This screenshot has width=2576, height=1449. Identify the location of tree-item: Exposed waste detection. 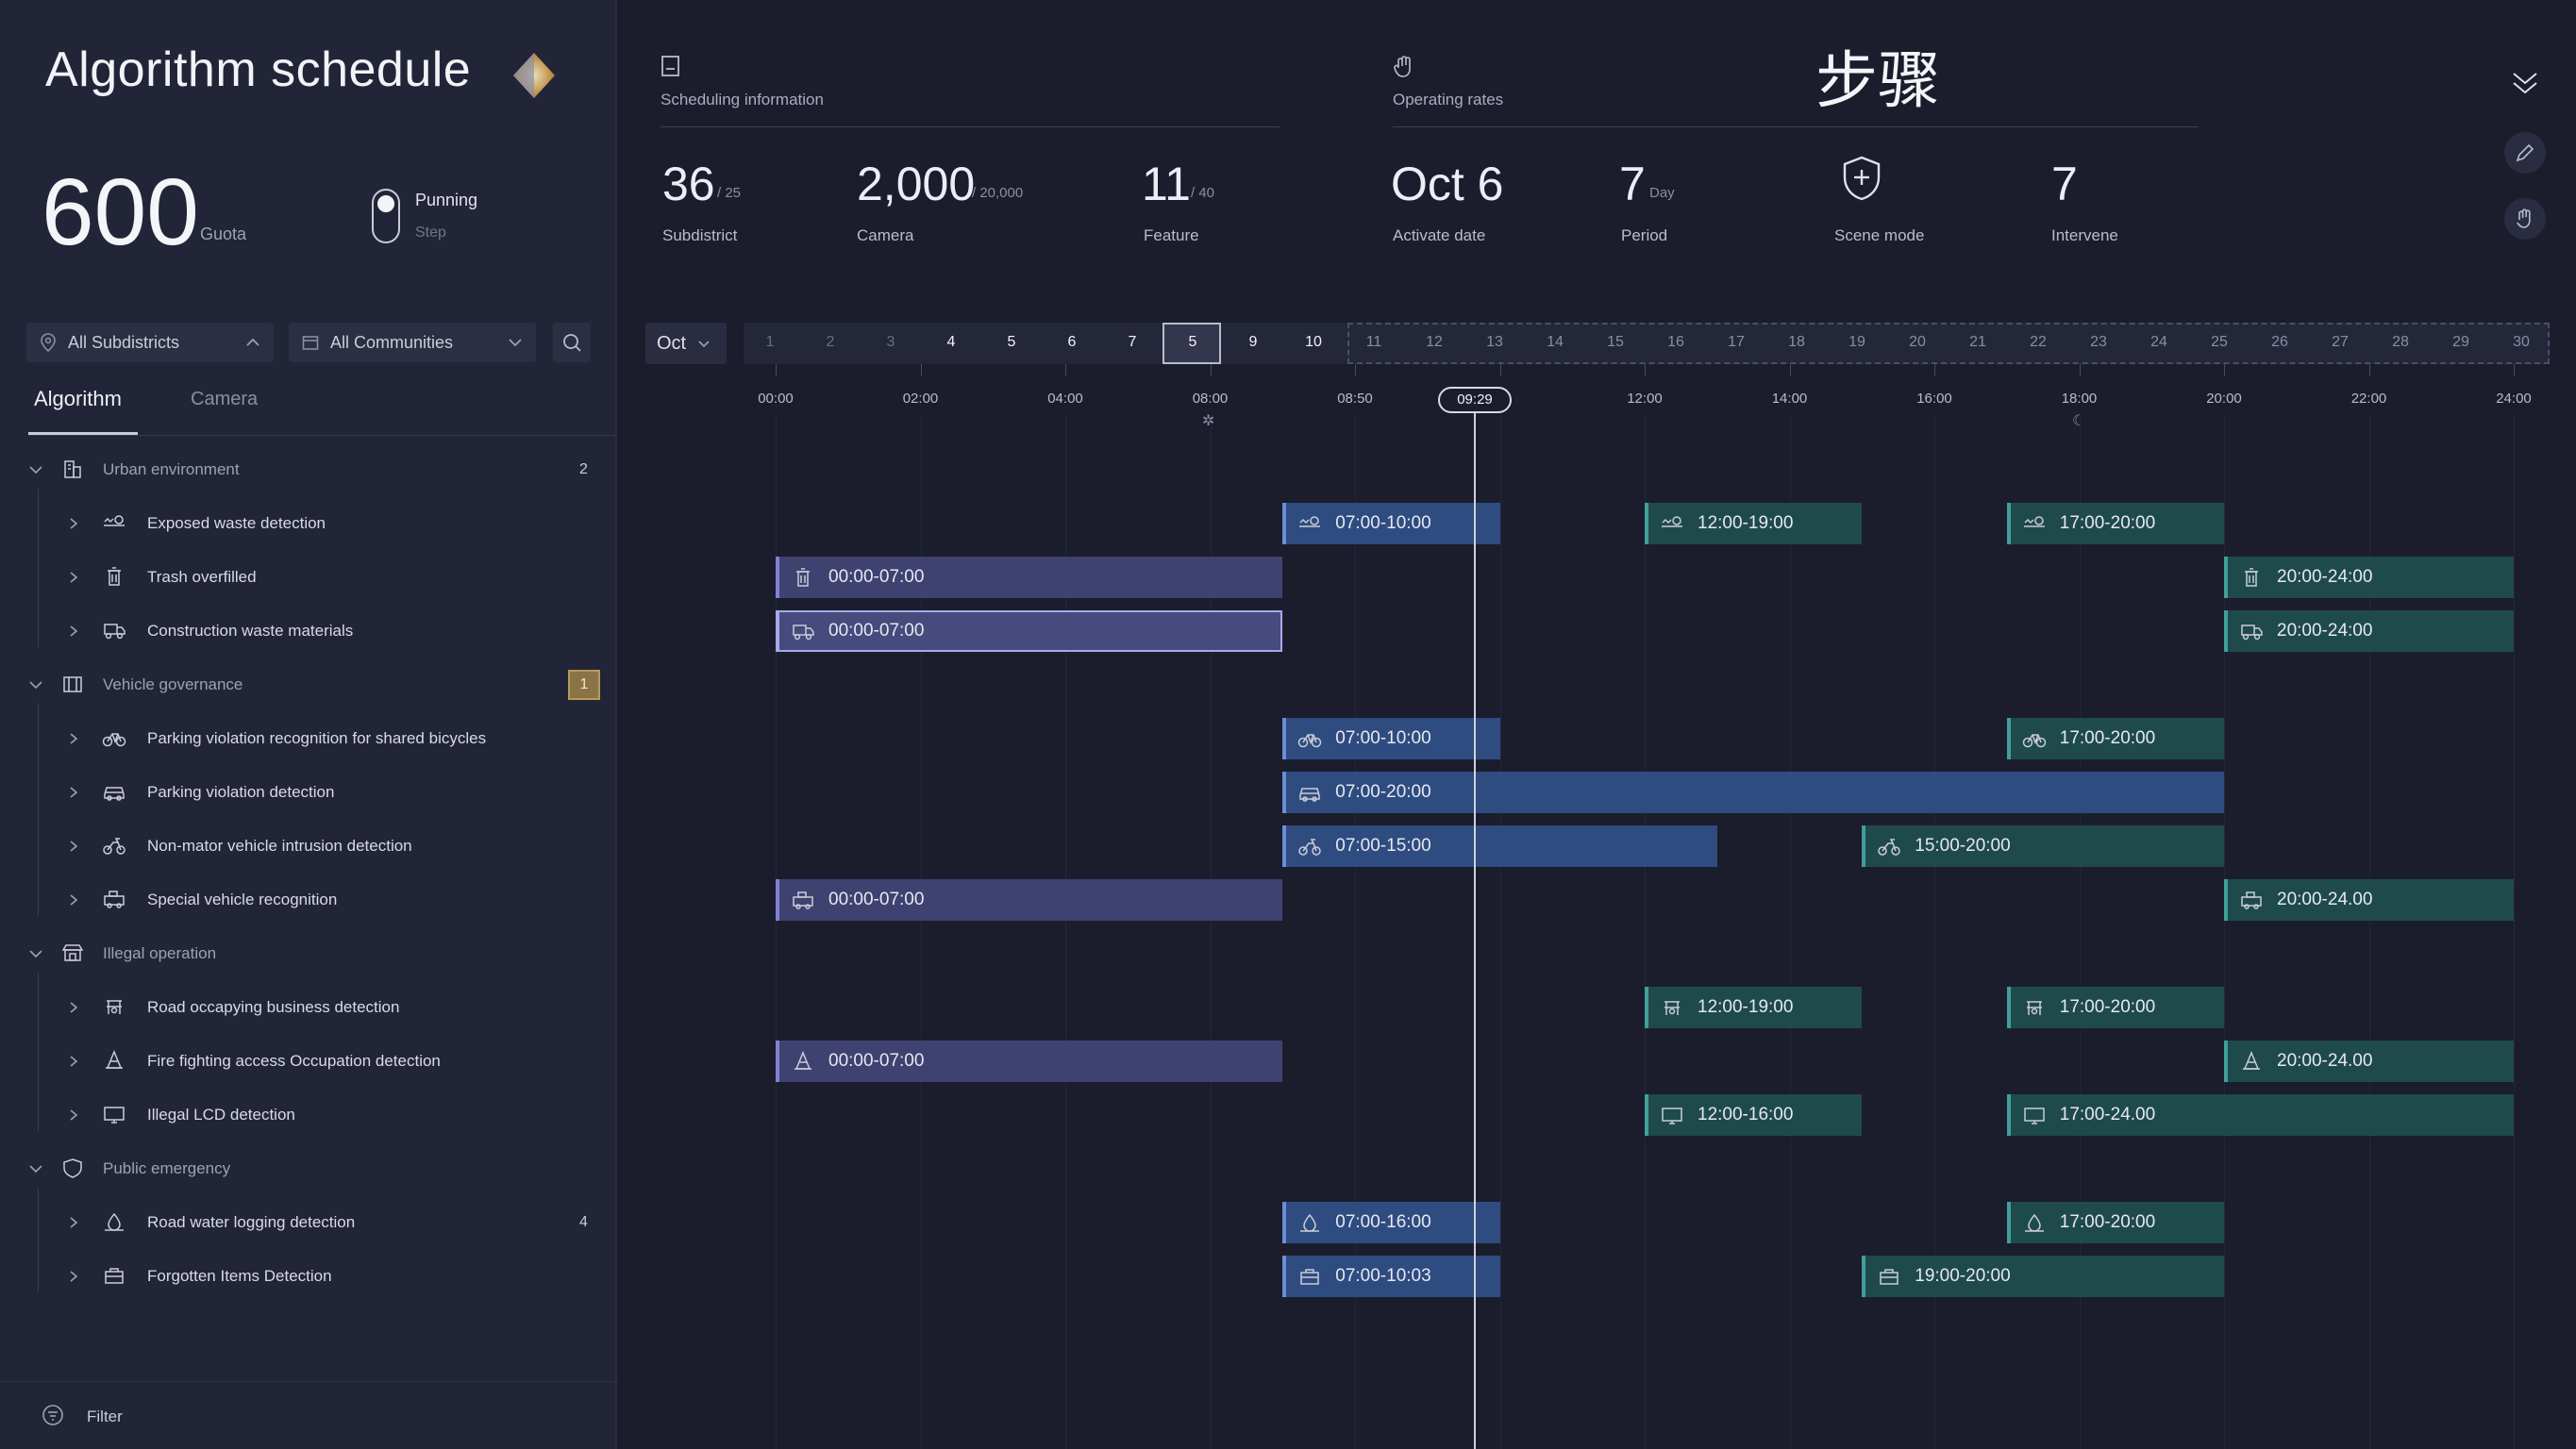
(308, 523).